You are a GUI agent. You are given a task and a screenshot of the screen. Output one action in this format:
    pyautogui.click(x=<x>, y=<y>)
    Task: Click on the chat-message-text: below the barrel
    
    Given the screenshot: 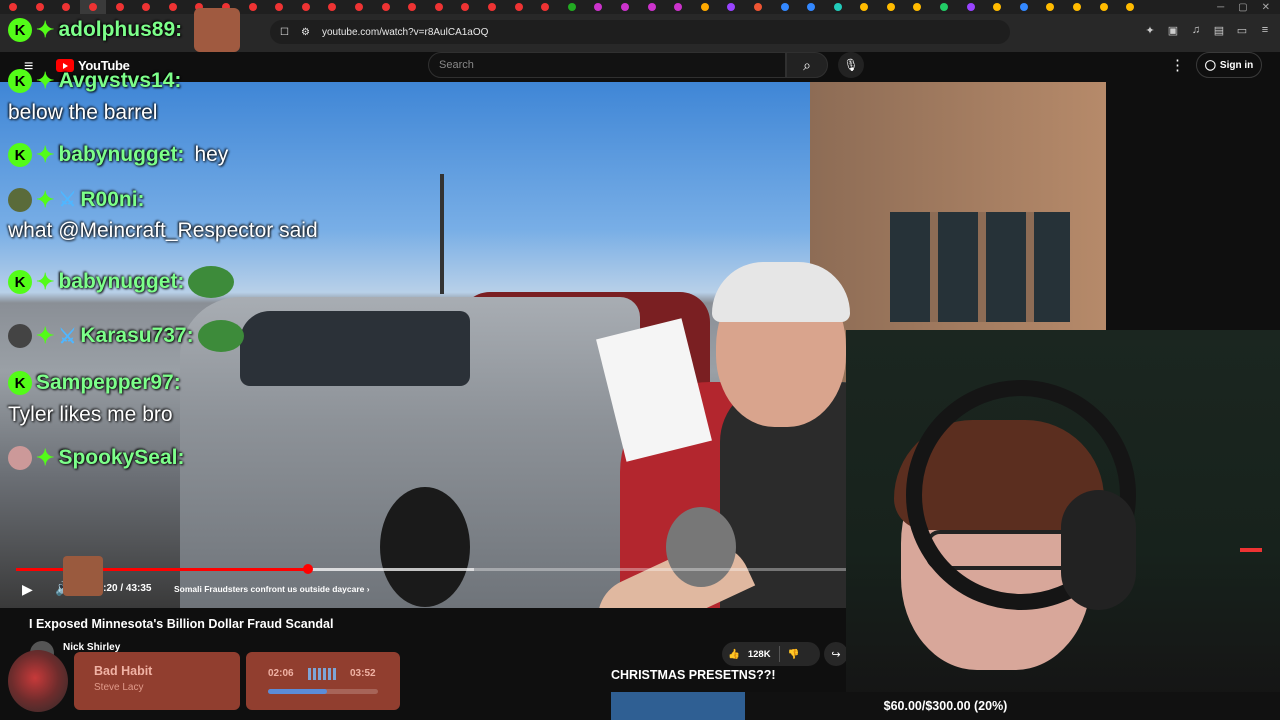 What is the action you would take?
    pyautogui.click(x=83, y=112)
    